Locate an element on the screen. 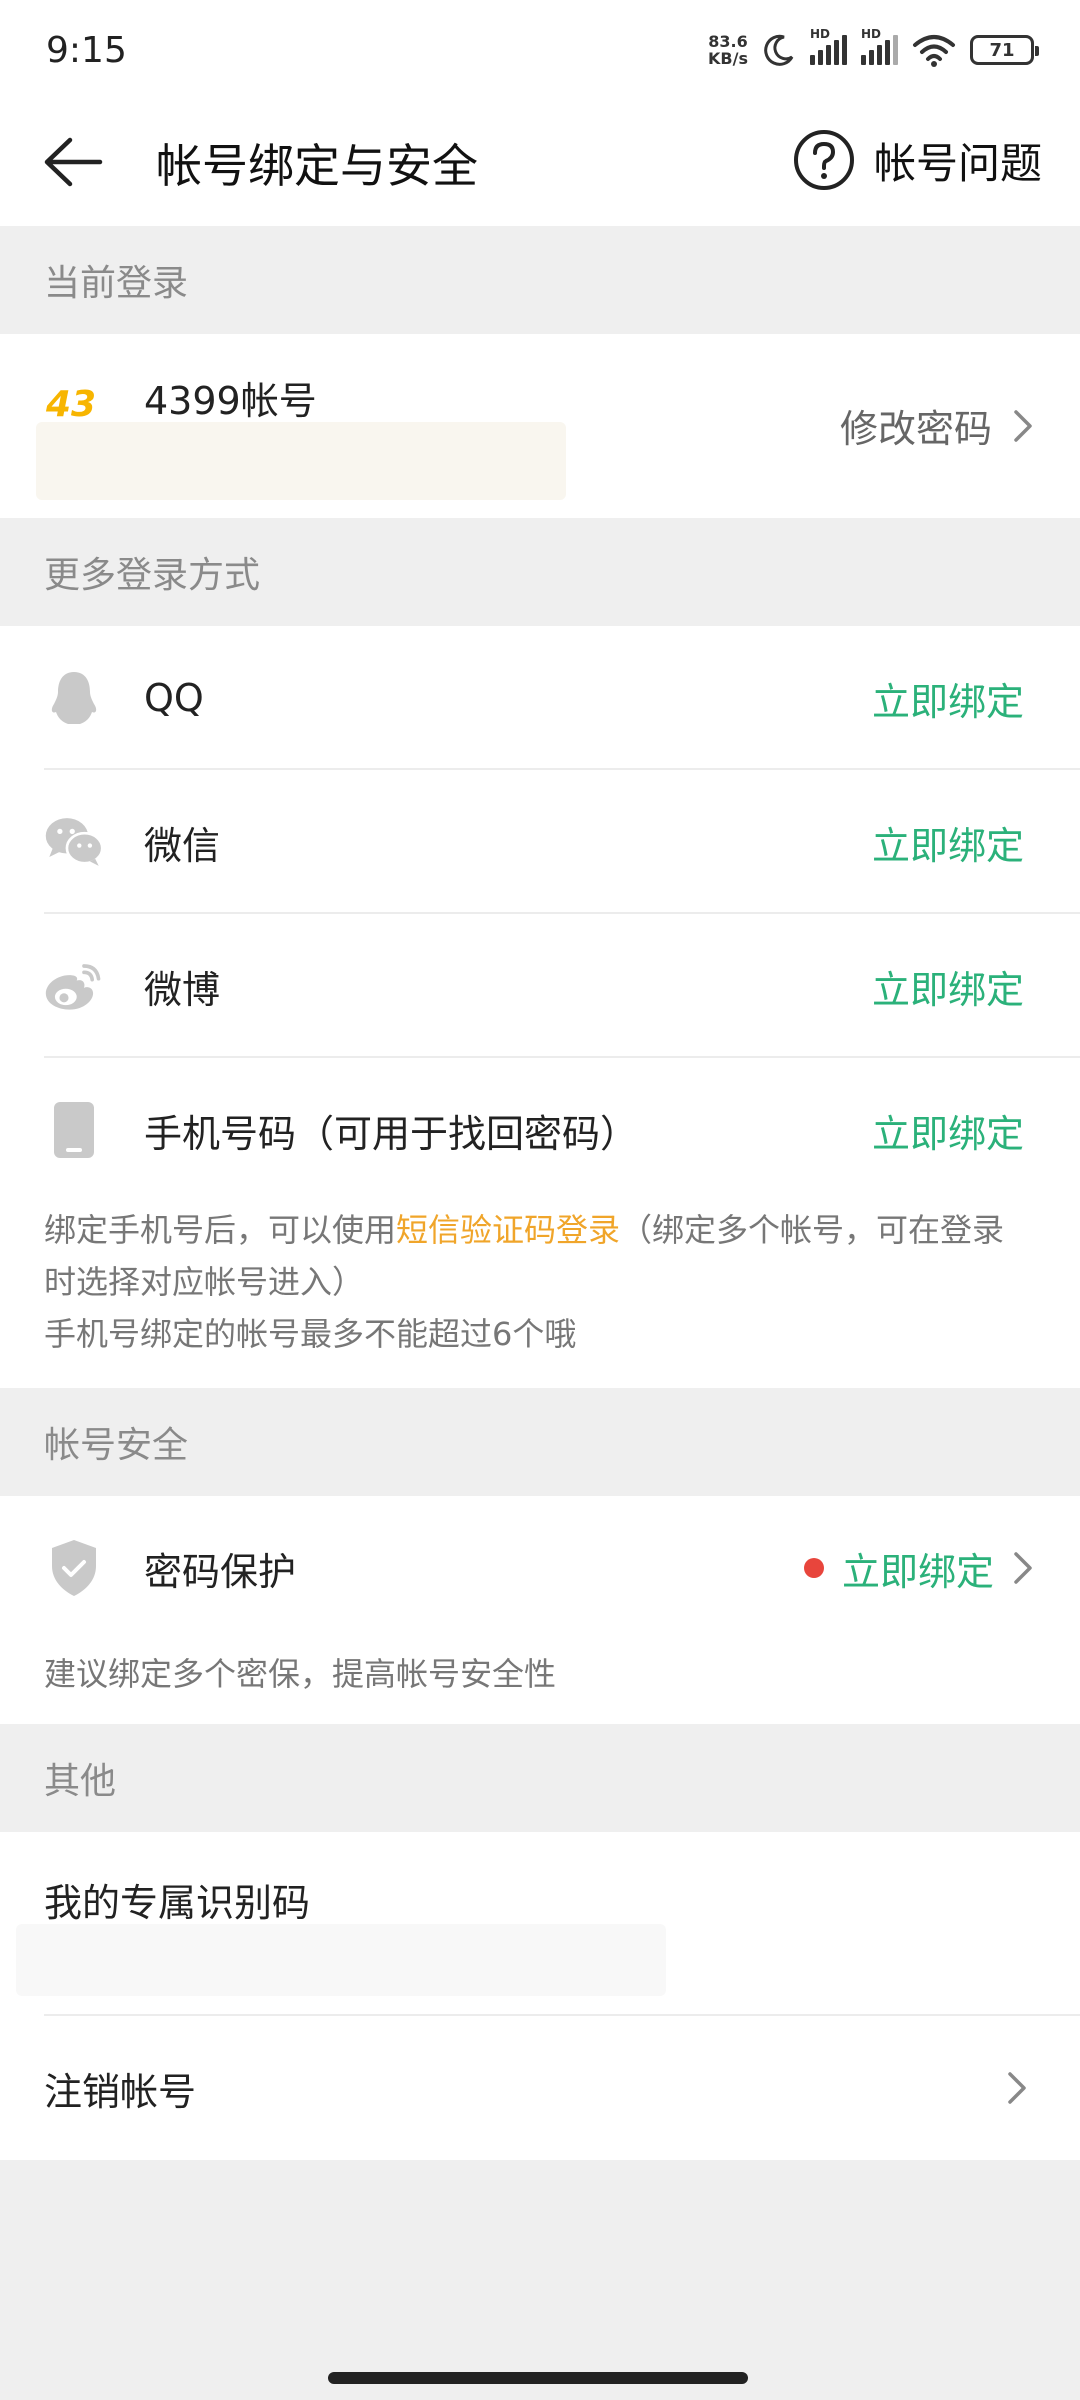 Image resolution: width=1080 pixels, height=2400 pixels. back-button is located at coordinates (77, 162).